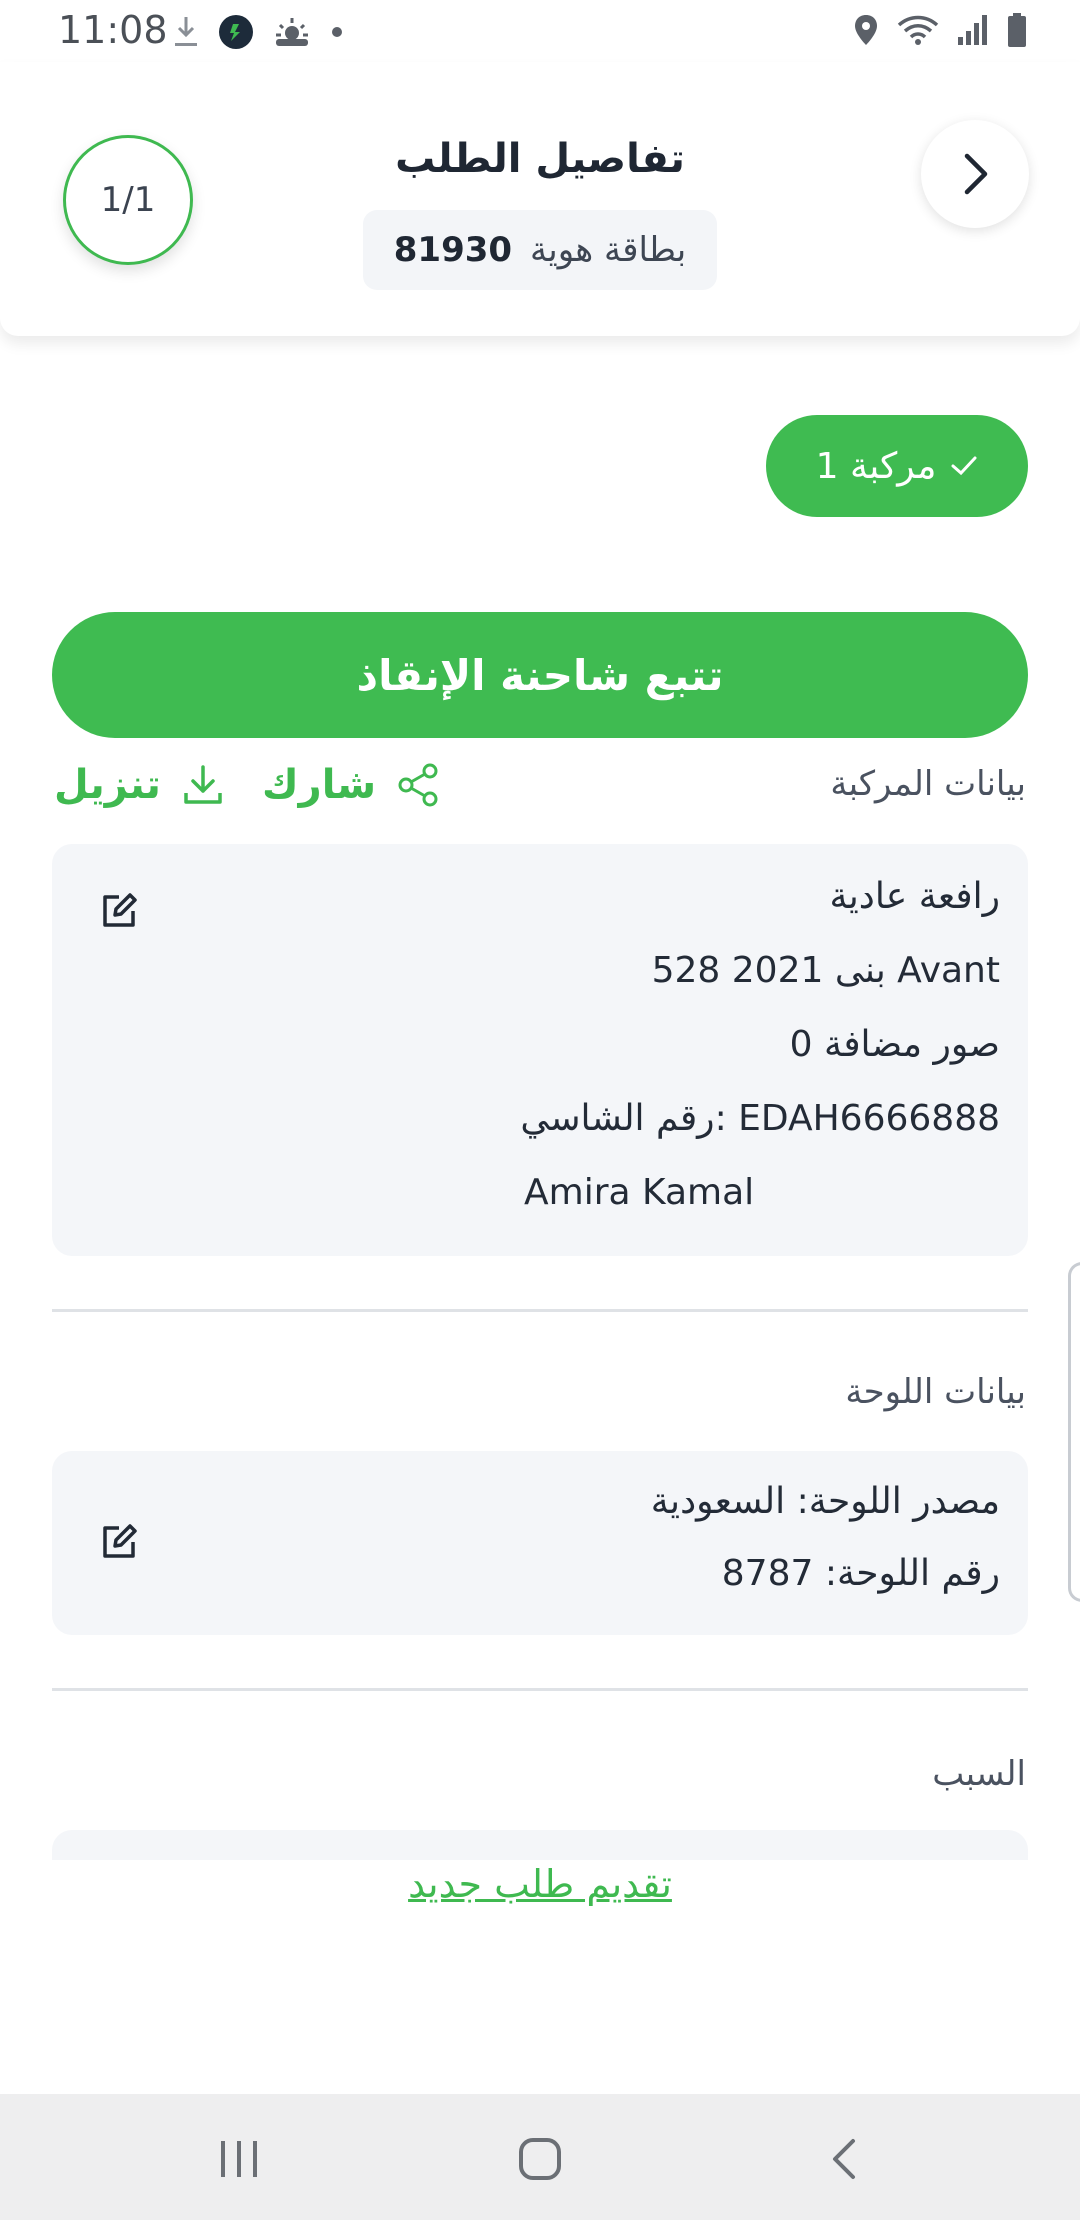 This screenshot has width=1080, height=2220. I want to click on plate-section-title: بيانات اللوحة, so click(935, 1392).